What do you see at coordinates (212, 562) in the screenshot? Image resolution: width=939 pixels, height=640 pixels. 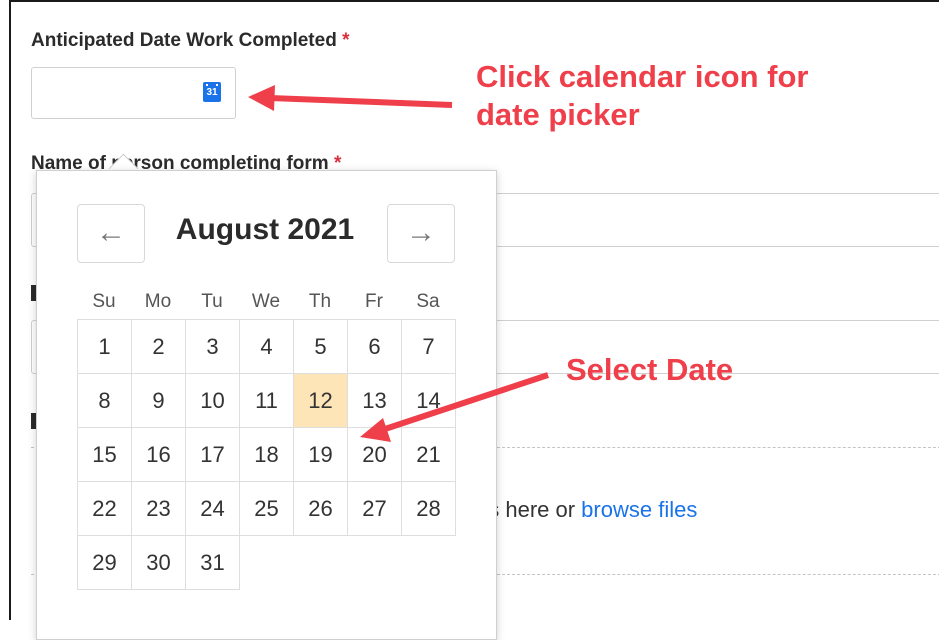 I see `day-cell: 31` at bounding box center [212, 562].